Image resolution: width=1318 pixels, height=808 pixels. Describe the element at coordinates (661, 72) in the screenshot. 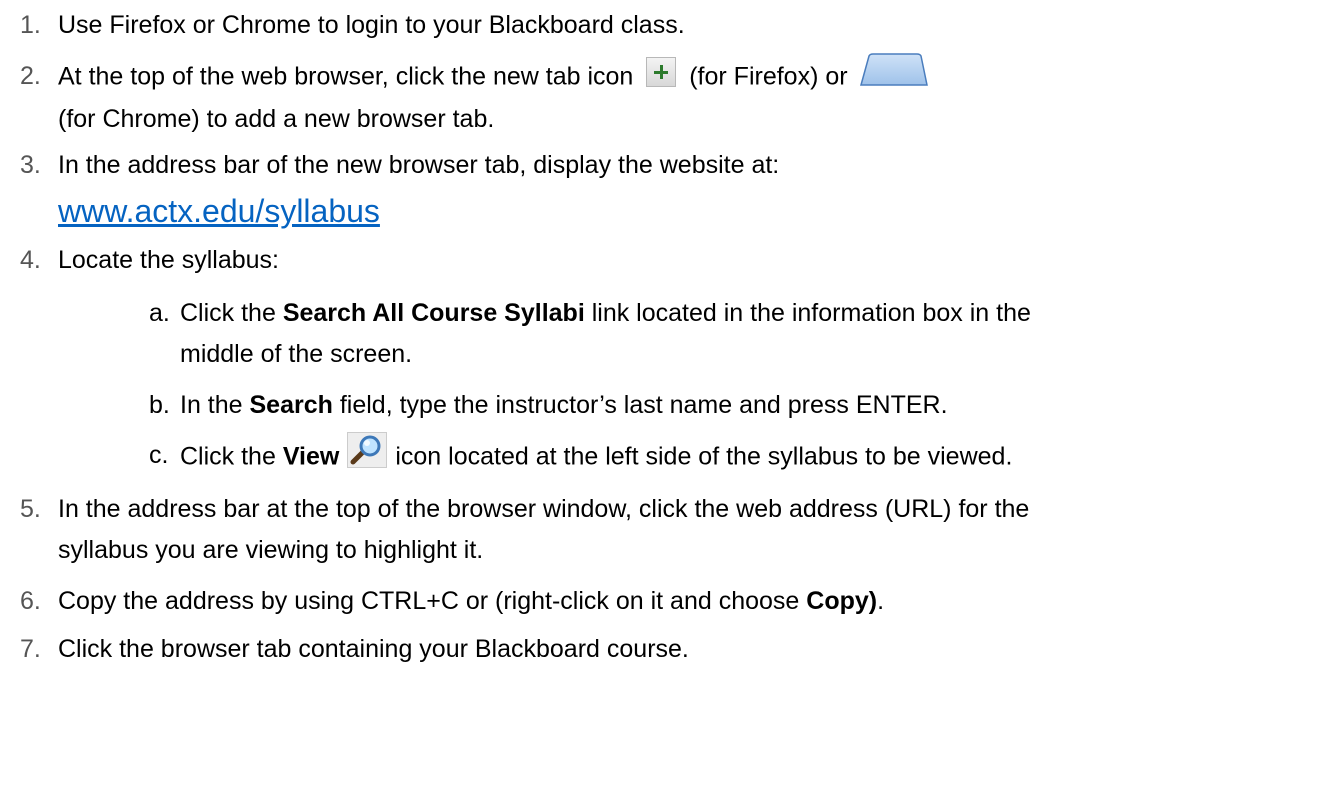

I see `firefox-new-tab-plus-icon` at that location.